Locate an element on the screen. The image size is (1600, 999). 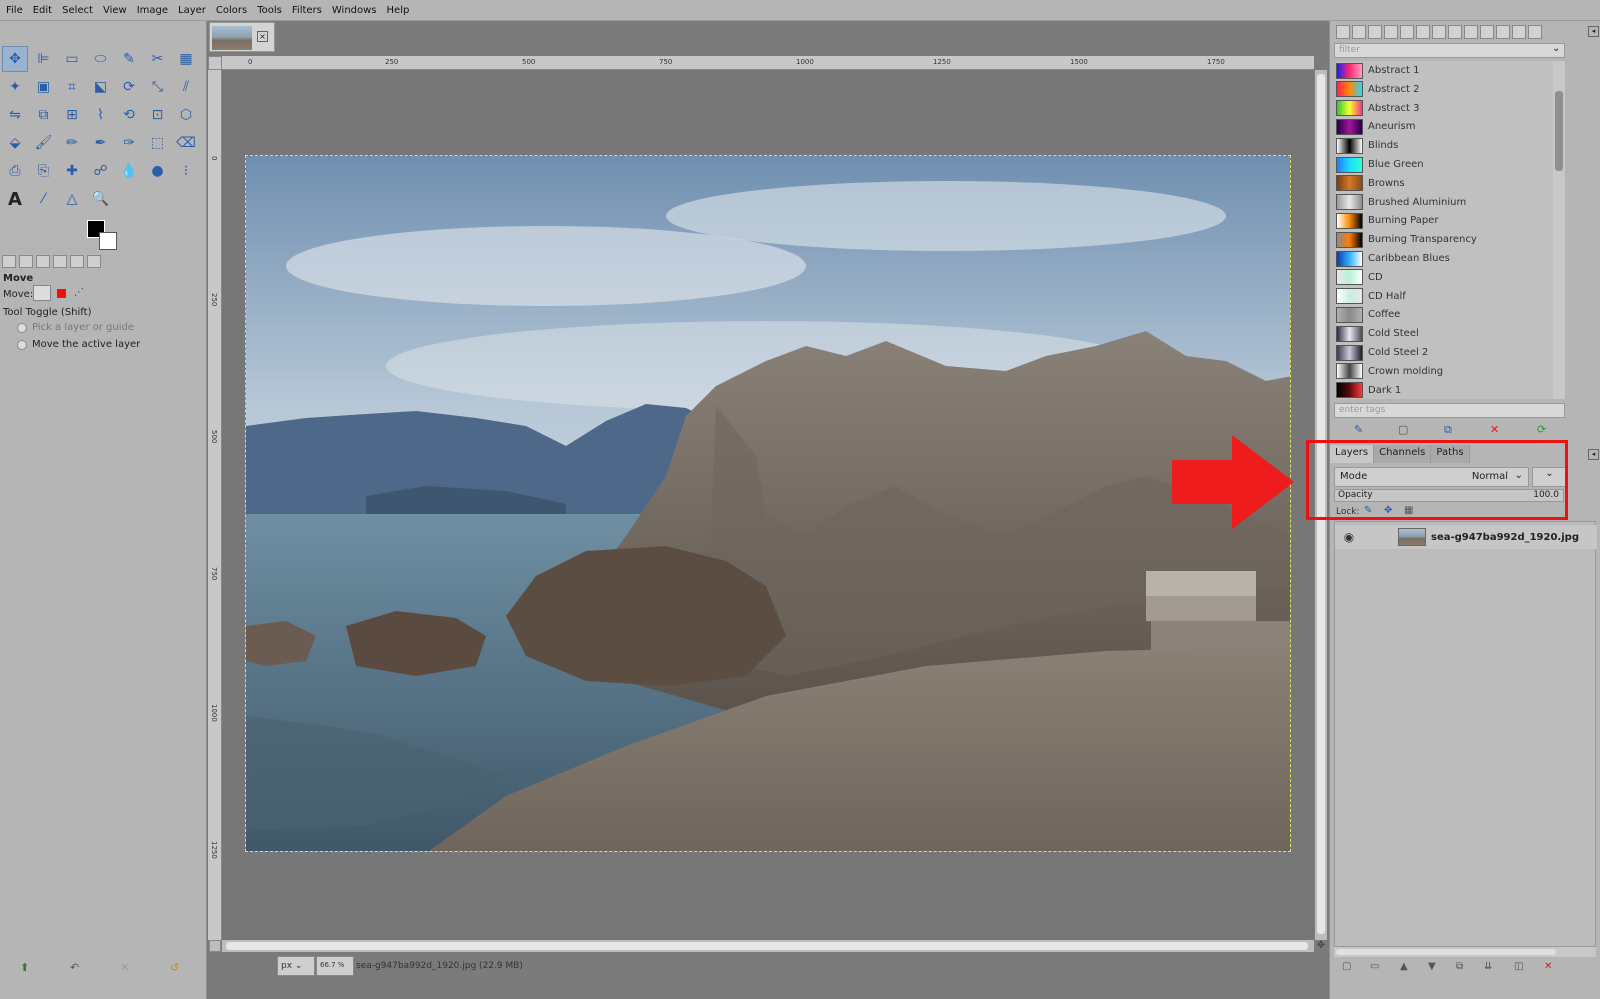
move-path-mode-icon: ⋰ is located at coordinates (79, 292).